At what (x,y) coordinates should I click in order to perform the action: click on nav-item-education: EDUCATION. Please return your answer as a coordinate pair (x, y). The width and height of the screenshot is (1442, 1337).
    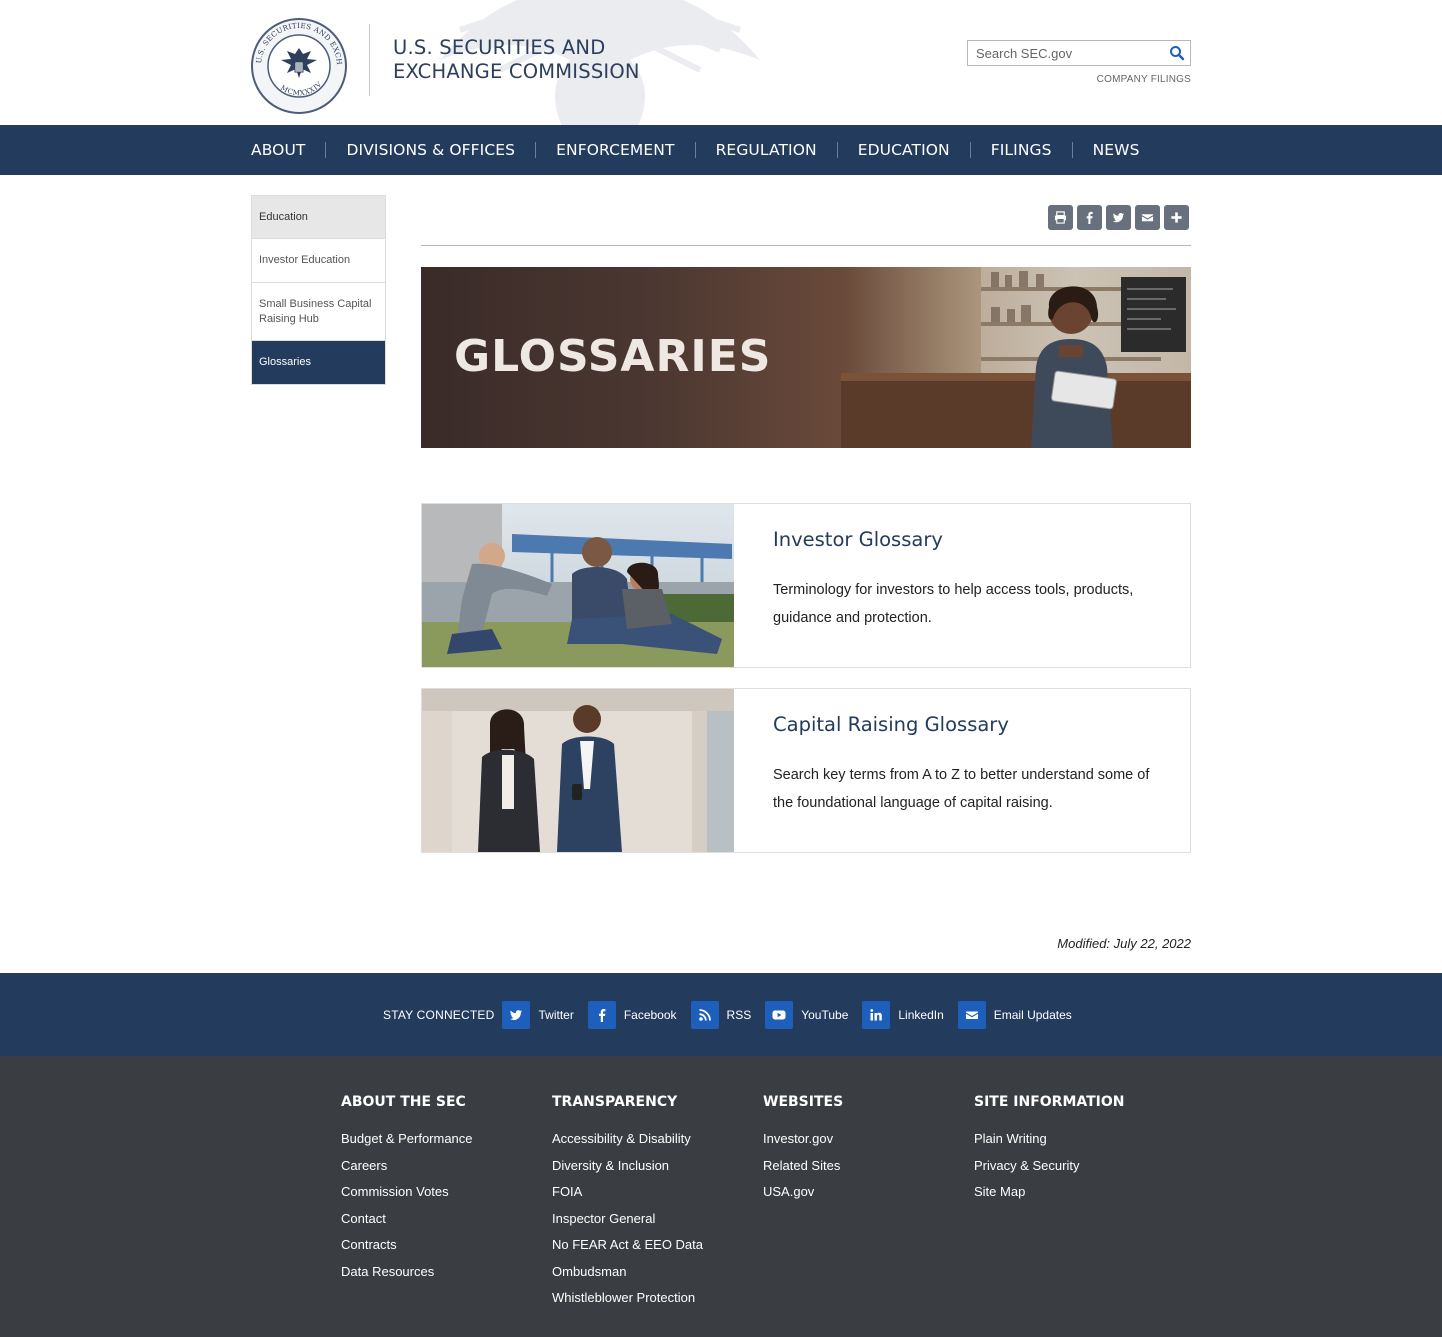
    Looking at the image, I should click on (904, 150).